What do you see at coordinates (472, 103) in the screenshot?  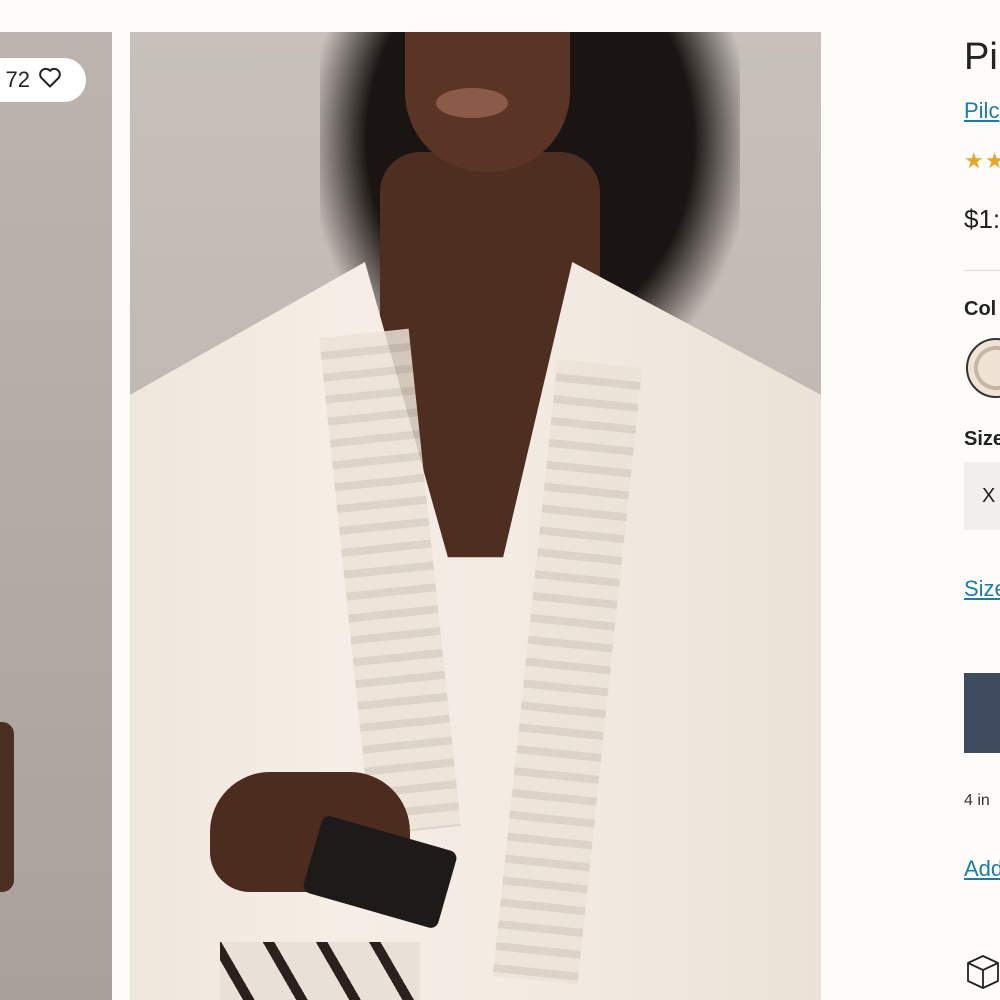 I see `image-detail-lips` at bounding box center [472, 103].